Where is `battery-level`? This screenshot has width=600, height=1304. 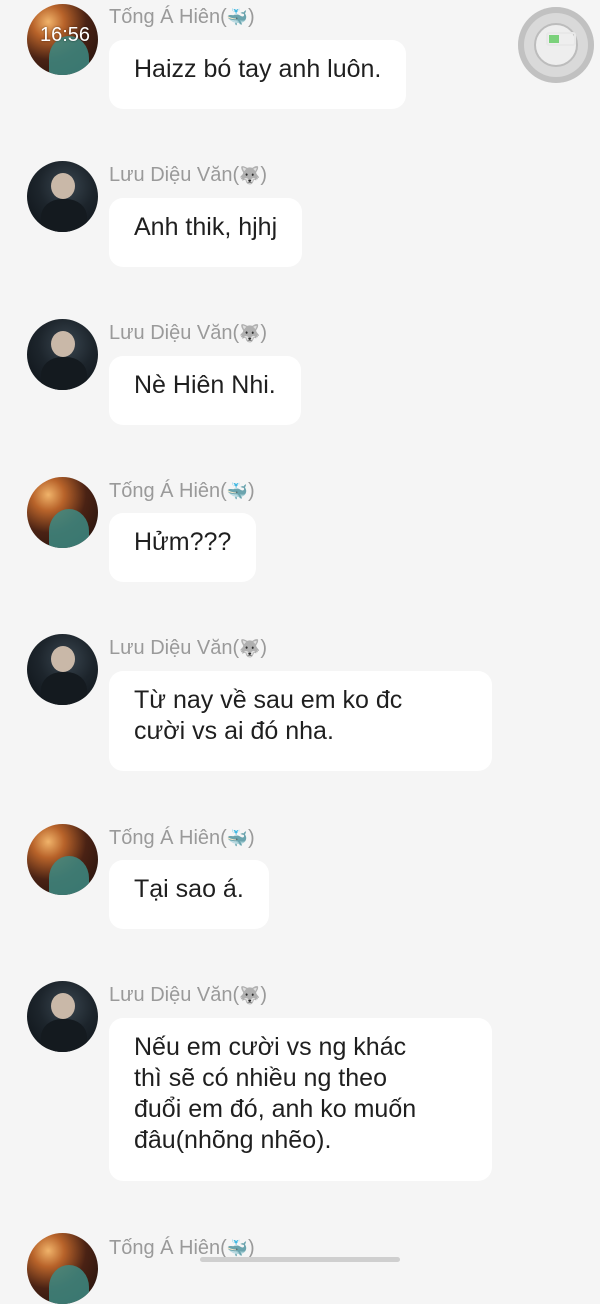 battery-level is located at coordinates (554, 39).